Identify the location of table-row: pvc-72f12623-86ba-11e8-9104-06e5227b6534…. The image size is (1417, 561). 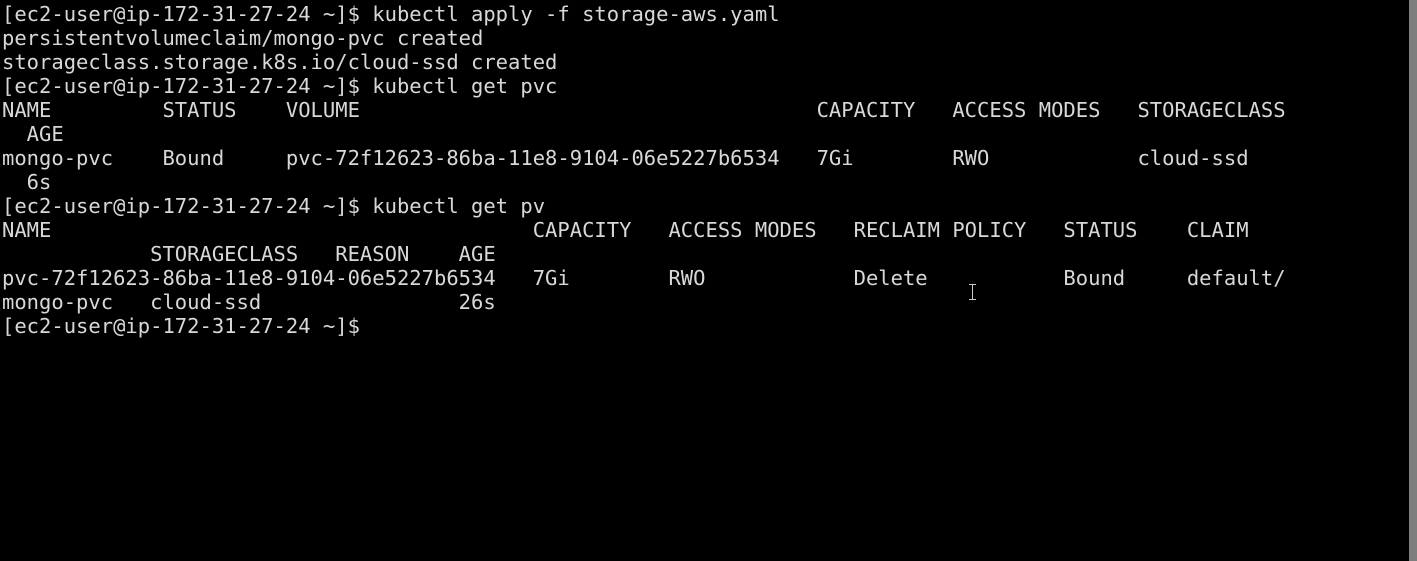
(644, 278).